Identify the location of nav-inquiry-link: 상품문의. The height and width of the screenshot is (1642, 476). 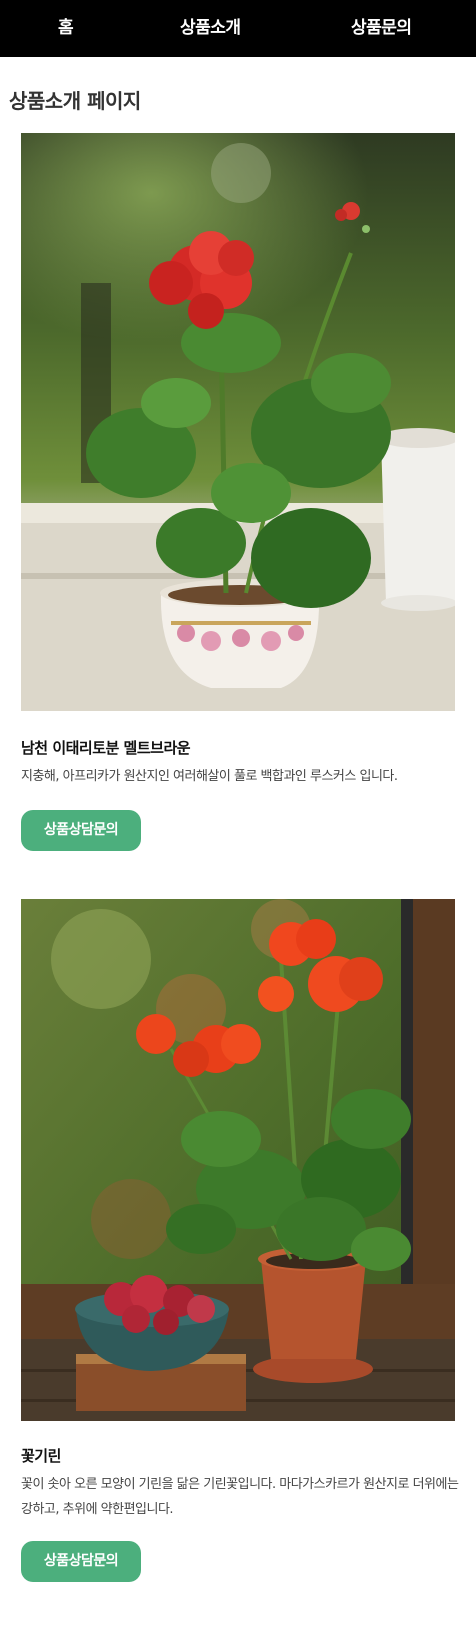
(381, 28).